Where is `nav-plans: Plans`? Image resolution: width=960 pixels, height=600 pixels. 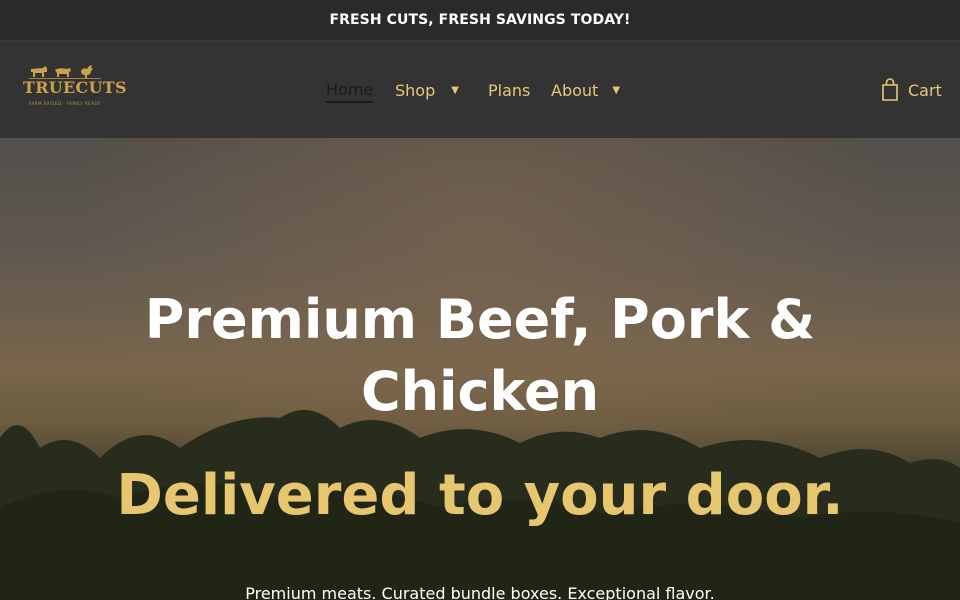
nav-plans: Plans is located at coordinates (509, 90).